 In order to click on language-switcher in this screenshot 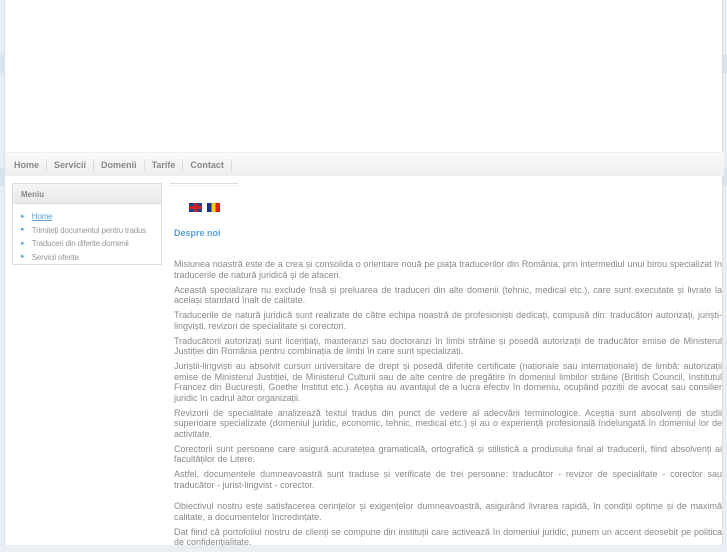, I will do `click(455, 207)`.